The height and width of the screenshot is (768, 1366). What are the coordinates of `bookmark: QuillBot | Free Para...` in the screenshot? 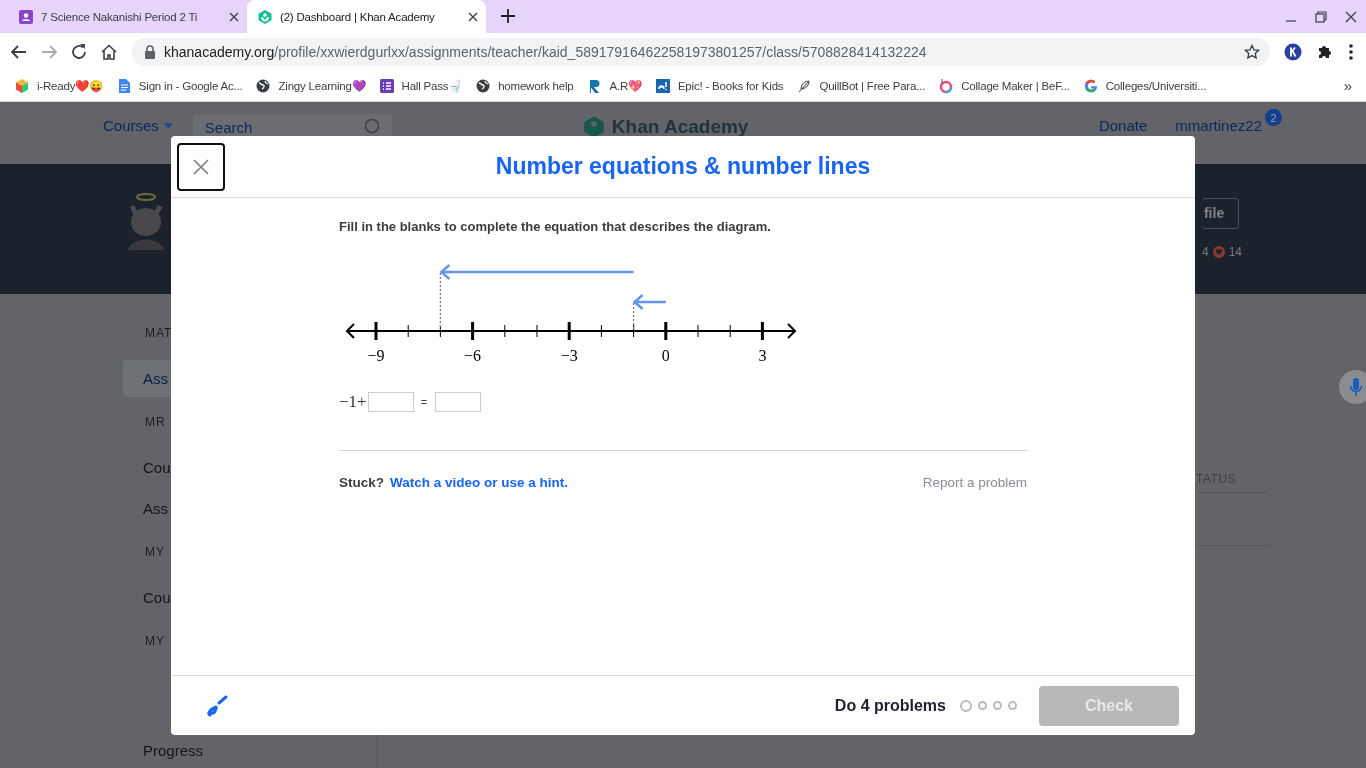 It's located at (861, 85).